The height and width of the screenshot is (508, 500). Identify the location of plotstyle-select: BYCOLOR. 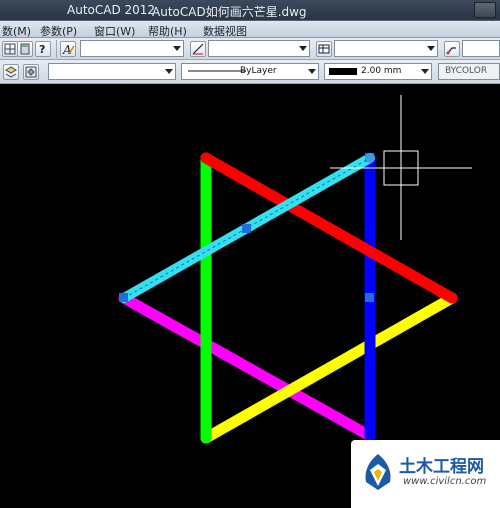
(469, 71).